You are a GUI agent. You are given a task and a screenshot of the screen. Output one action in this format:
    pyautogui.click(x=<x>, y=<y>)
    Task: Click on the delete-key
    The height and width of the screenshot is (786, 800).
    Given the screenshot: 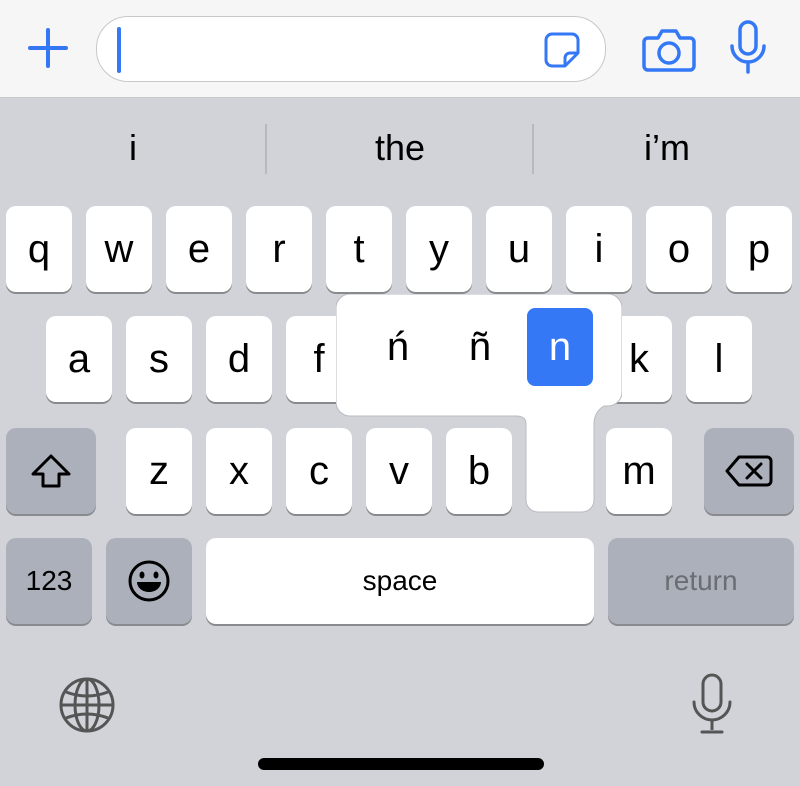 What is the action you would take?
    pyautogui.click(x=749, y=471)
    